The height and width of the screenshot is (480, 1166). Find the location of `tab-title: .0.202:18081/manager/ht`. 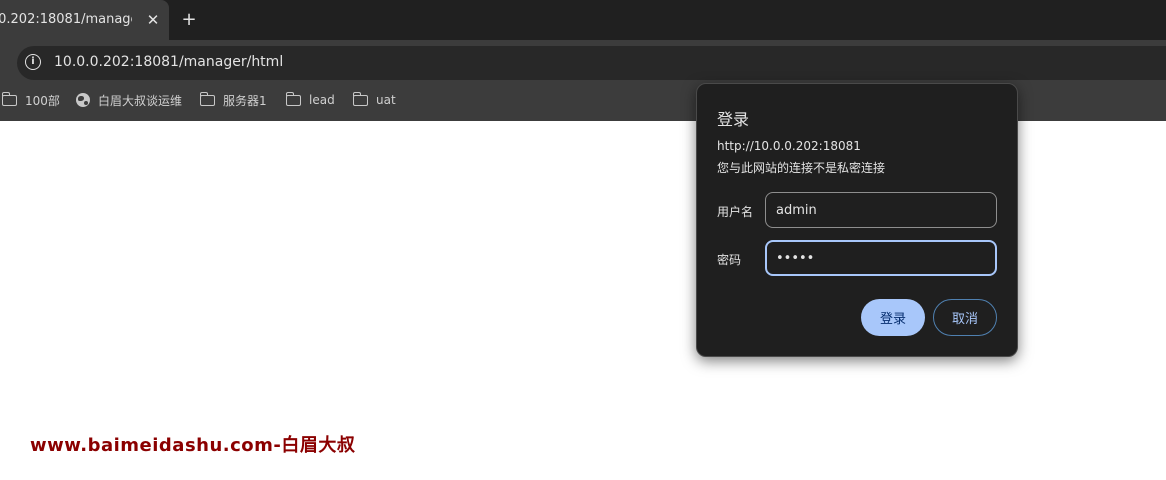

tab-title: .0.202:18081/manager/ht is located at coordinates (66, 19).